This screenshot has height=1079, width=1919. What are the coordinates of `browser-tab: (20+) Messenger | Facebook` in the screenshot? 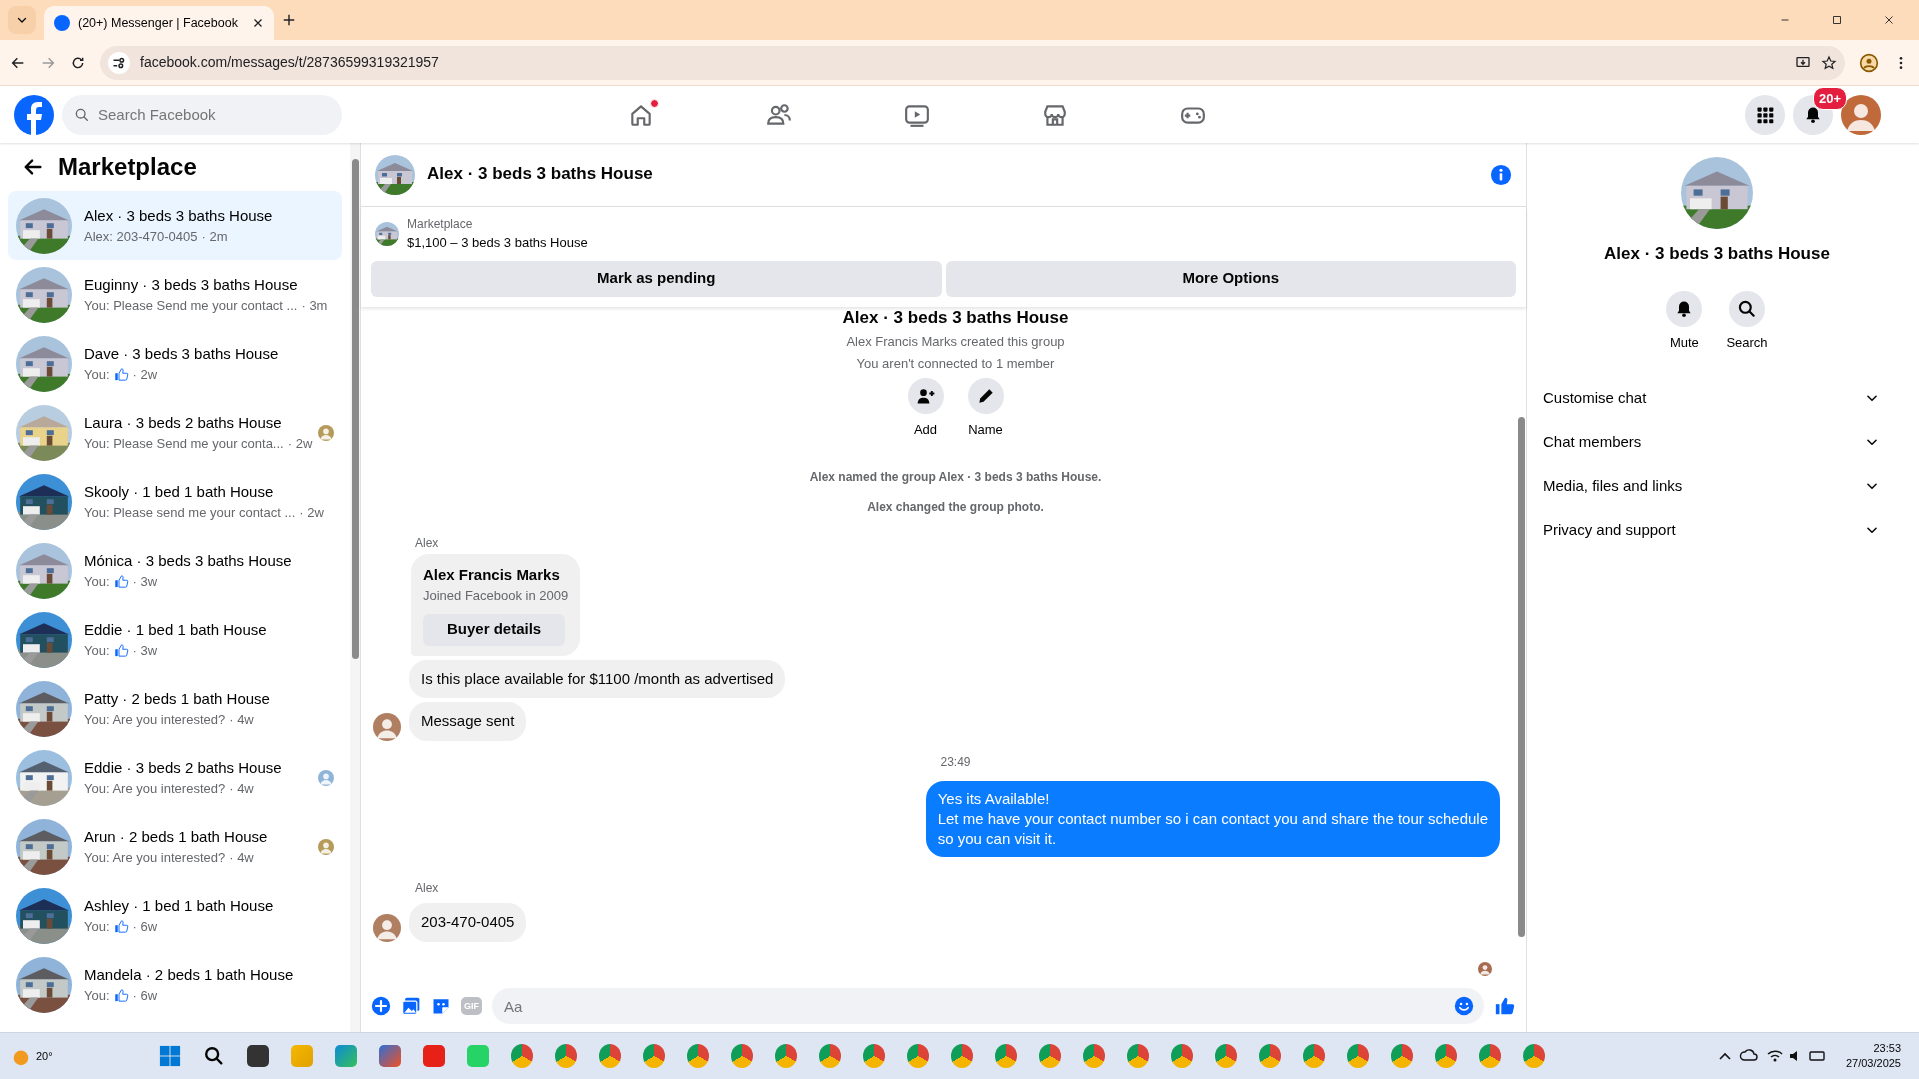 It's located at (159, 23).